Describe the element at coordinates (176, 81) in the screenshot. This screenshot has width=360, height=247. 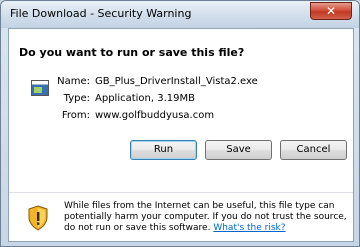
I see `file-name-value: GB_Plus_DriverInstall_Vista2.exe` at that location.